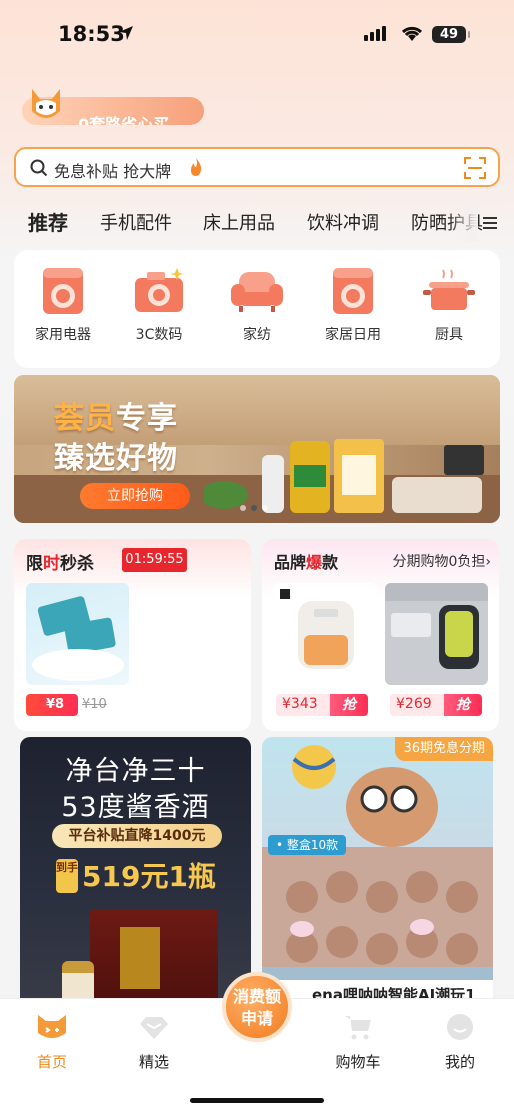  What do you see at coordinates (78, 638) in the screenshot?
I see `tissue-pack-image` at bounding box center [78, 638].